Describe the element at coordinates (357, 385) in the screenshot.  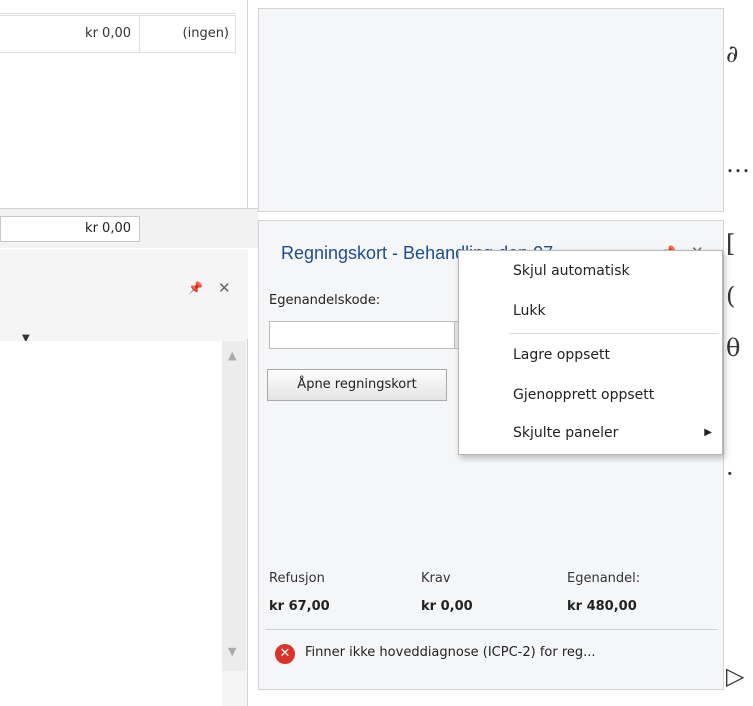
I see `open-billing-card-button: Åpne regningskort` at that location.